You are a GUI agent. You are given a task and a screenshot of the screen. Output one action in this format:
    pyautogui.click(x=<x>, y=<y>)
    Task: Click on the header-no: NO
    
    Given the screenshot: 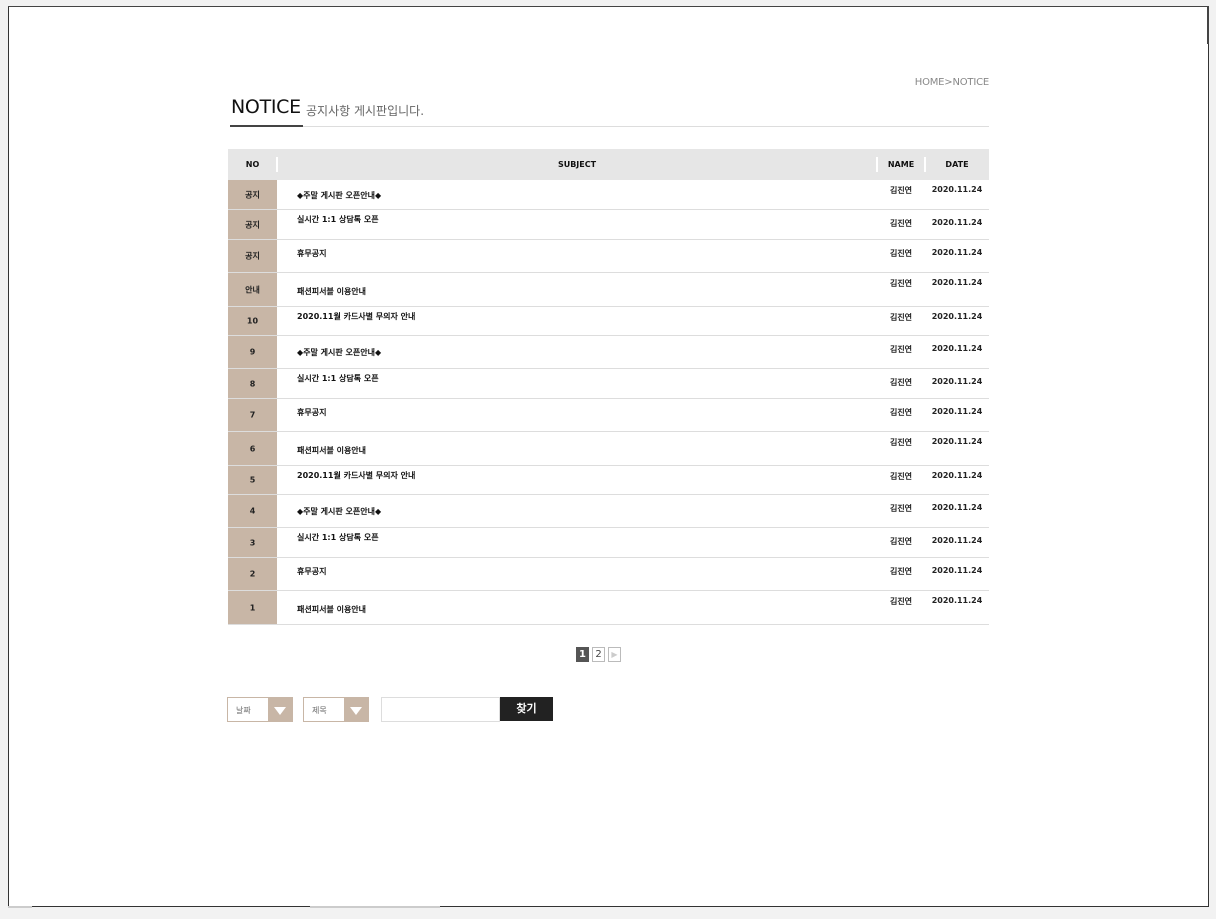 What is the action you would take?
    pyautogui.click(x=252, y=164)
    